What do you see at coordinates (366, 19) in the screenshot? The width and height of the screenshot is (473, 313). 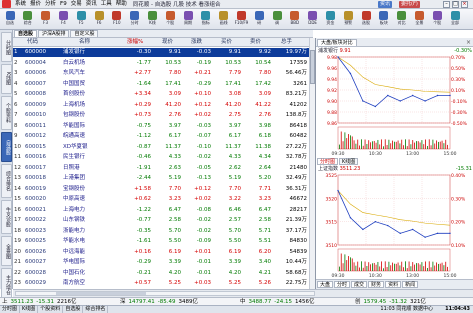 I see `toolbar-button: 选股` at bounding box center [366, 19].